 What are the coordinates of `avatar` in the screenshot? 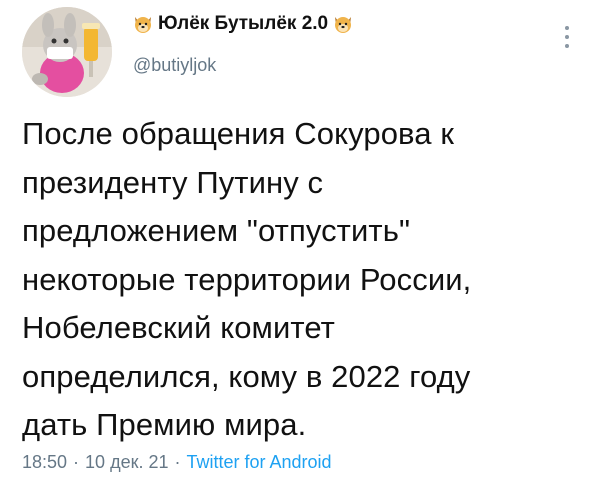 It's located at (67, 52).